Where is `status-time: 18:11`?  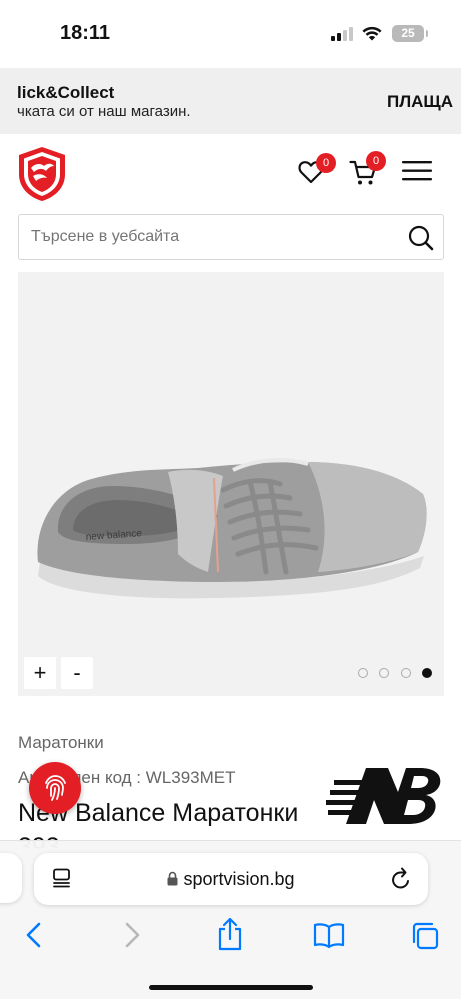
status-time: 18:11 is located at coordinates (85, 33).